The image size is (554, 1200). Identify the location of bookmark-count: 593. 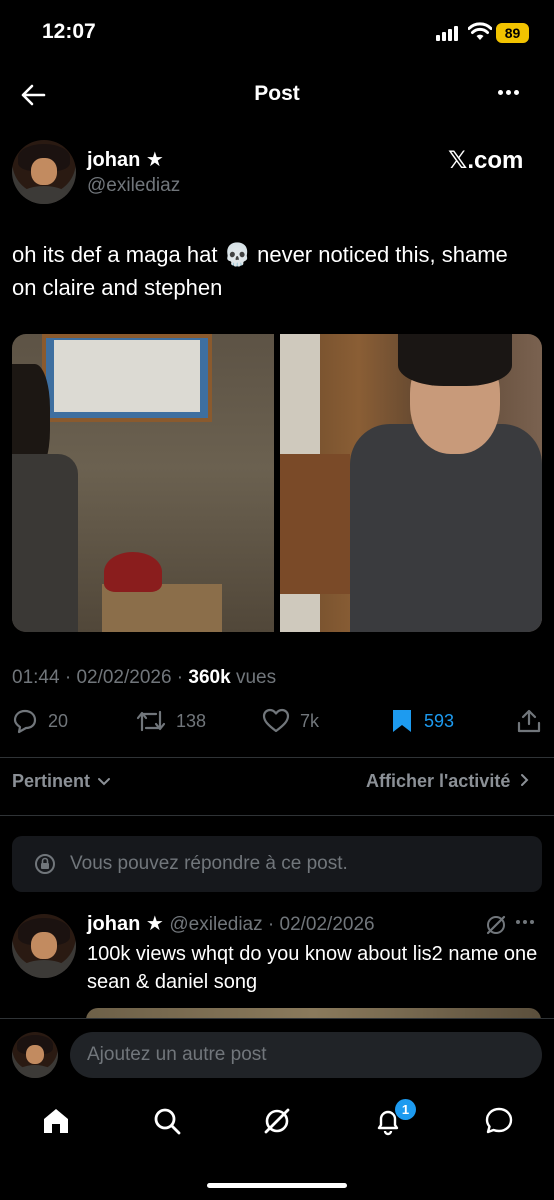
(439, 720).